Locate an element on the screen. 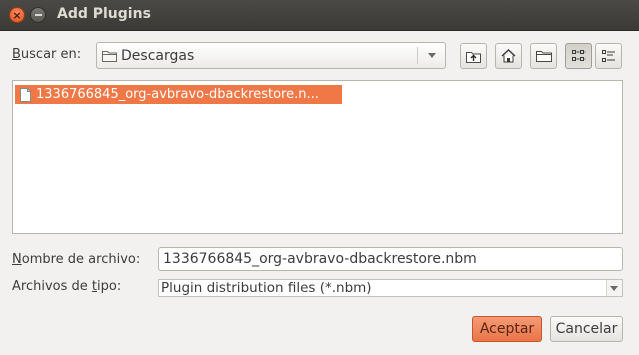  home-icon is located at coordinates (508, 56).